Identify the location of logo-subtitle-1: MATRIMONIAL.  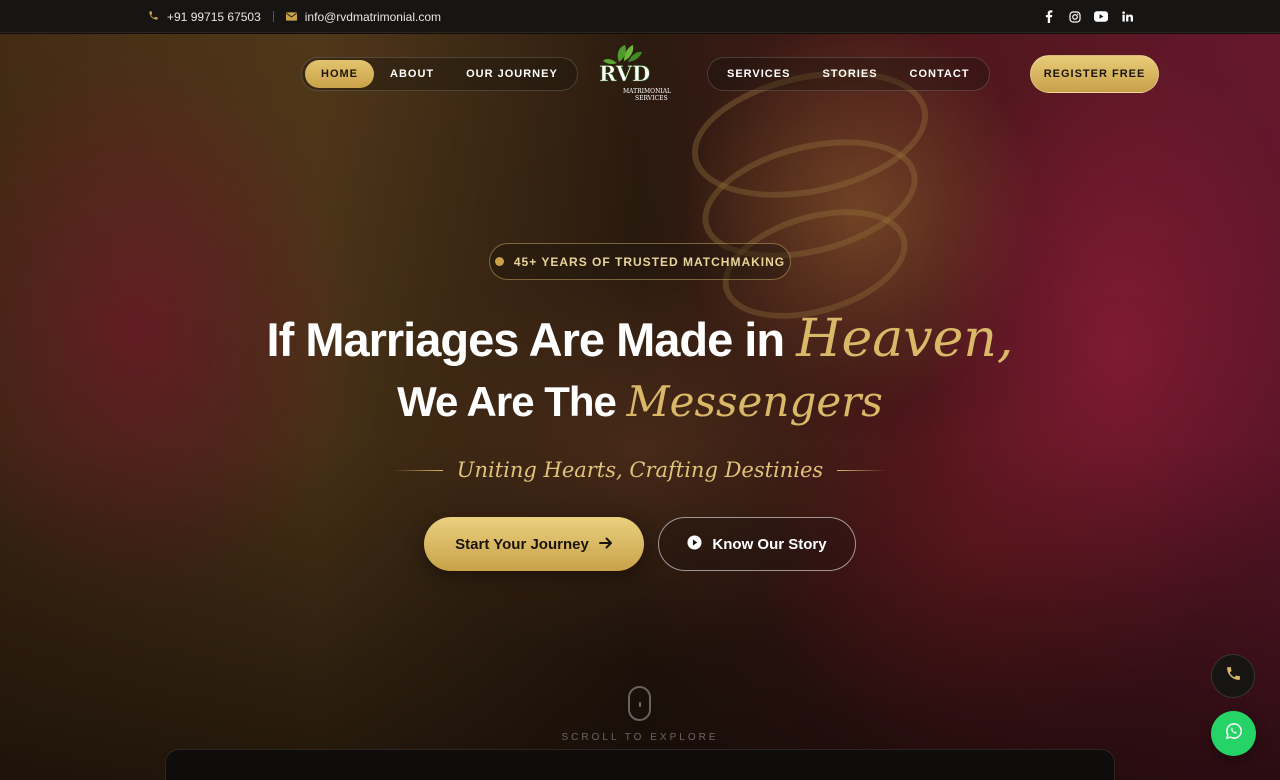
(647, 91).